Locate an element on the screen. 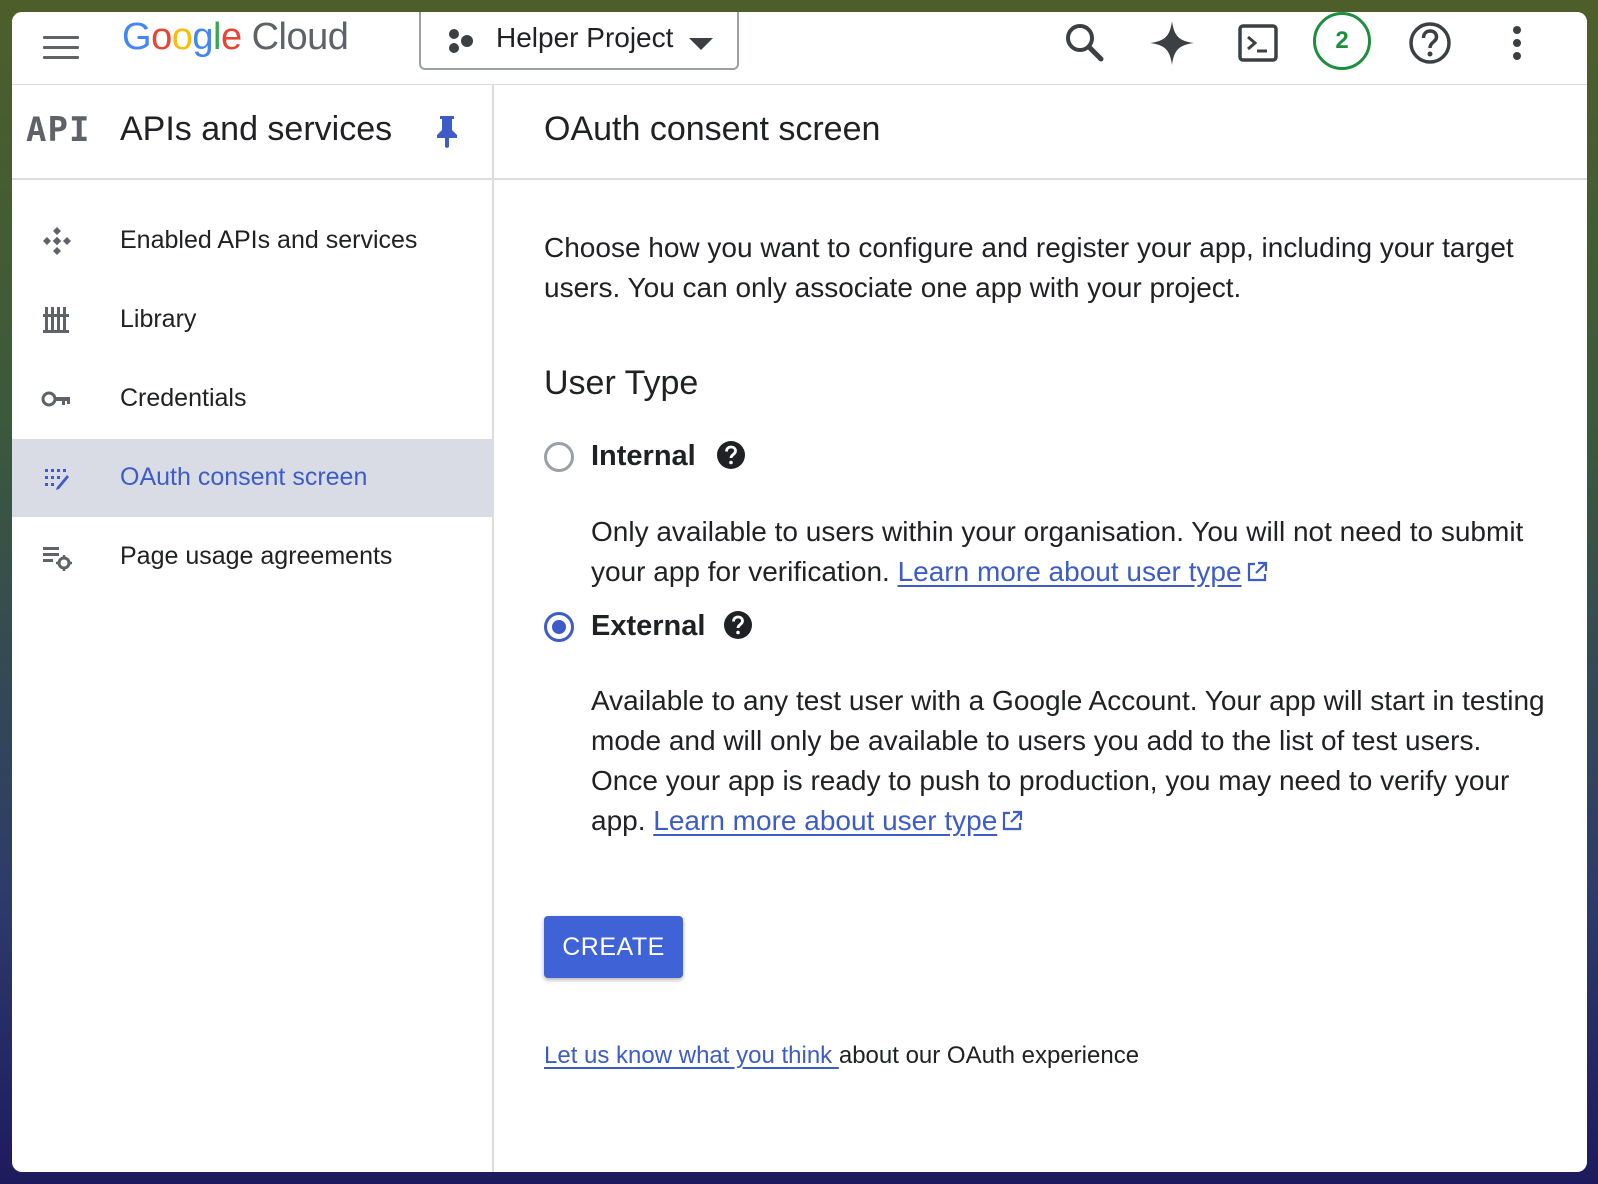 Image resolution: width=1598 pixels, height=1184 pixels. sidebar-title: APIs and services is located at coordinates (256, 129).